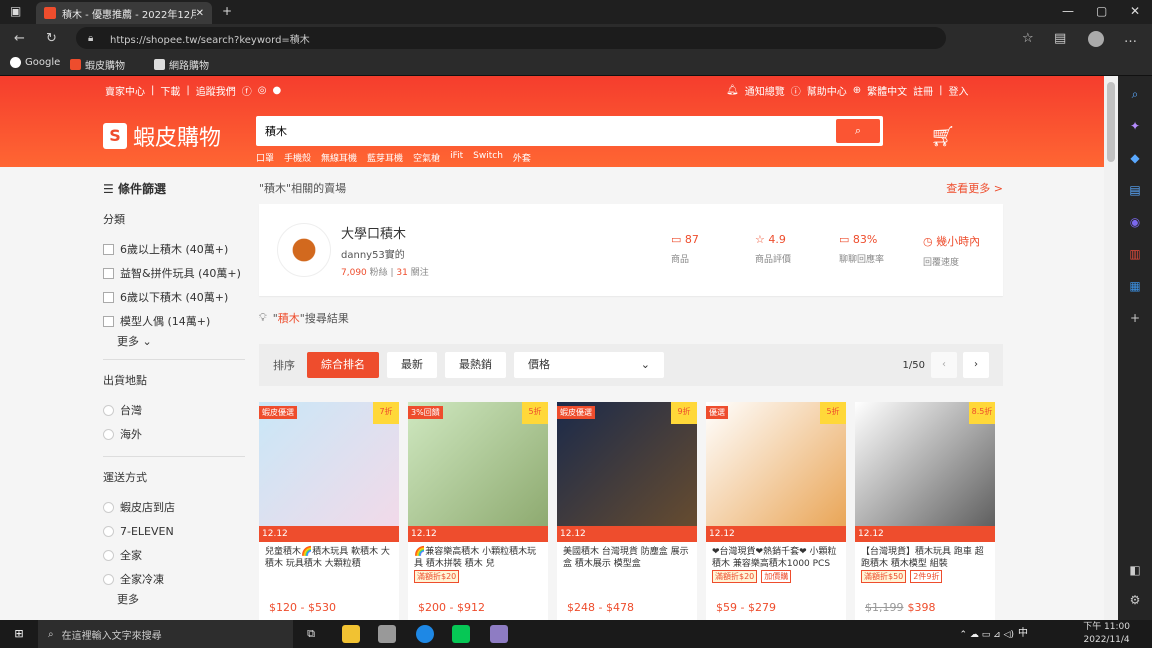 The width and height of the screenshot is (1152, 648). Describe the element at coordinates (426, 157) in the screenshot. I see `hot-keyword: 空氣槍` at that location.